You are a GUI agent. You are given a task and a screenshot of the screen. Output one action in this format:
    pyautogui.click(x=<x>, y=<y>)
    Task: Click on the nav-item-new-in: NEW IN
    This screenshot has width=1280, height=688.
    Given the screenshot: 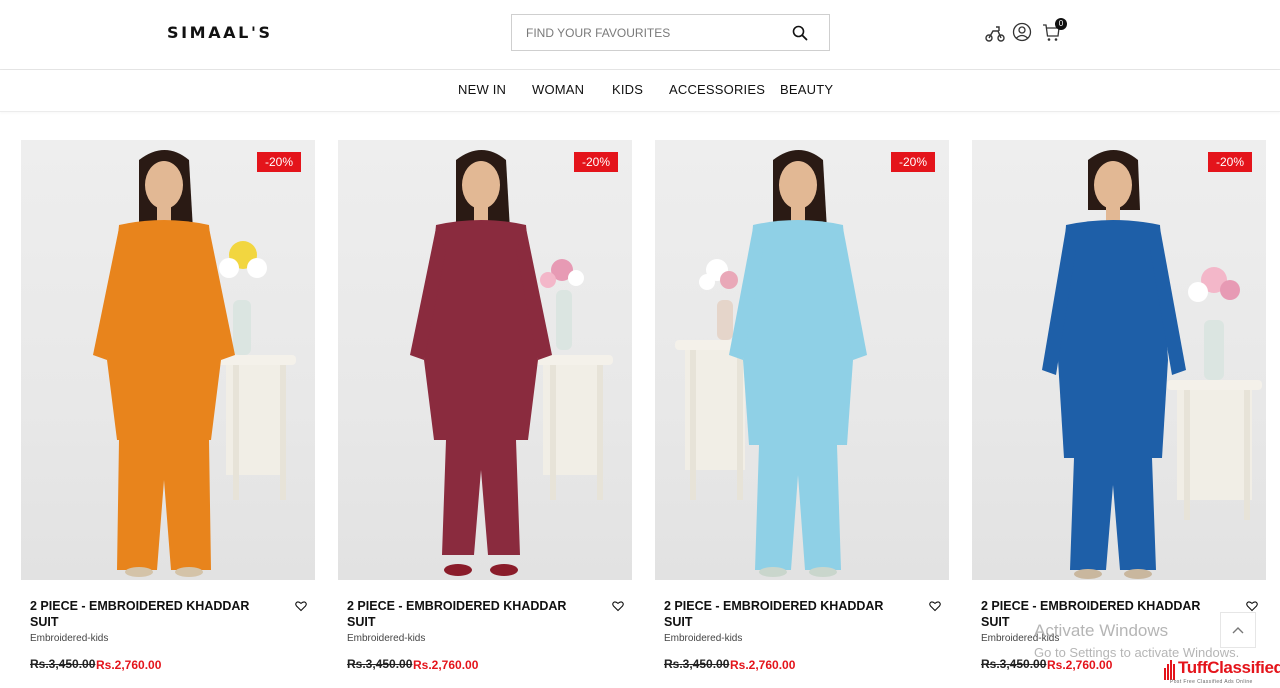 What is the action you would take?
    pyautogui.click(x=482, y=89)
    